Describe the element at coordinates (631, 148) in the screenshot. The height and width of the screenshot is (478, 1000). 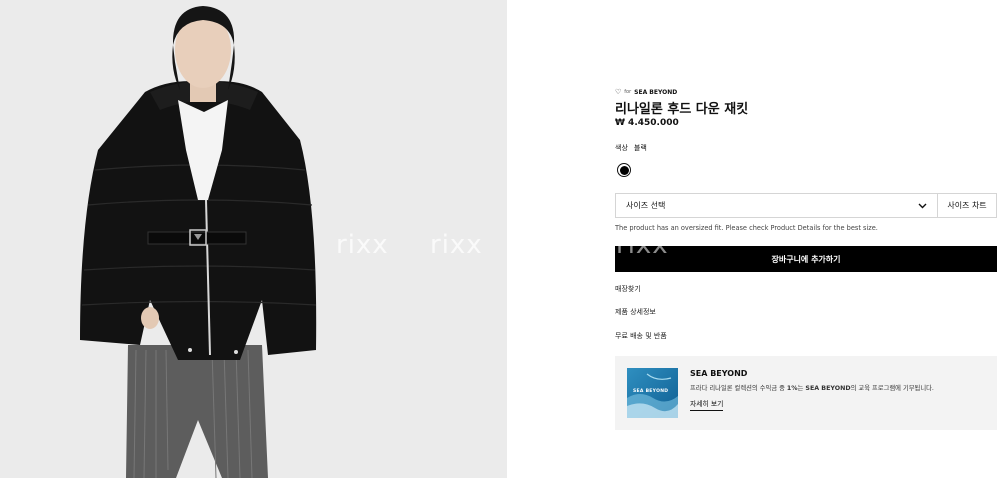
I see `color-row: 색상 블랙` at that location.